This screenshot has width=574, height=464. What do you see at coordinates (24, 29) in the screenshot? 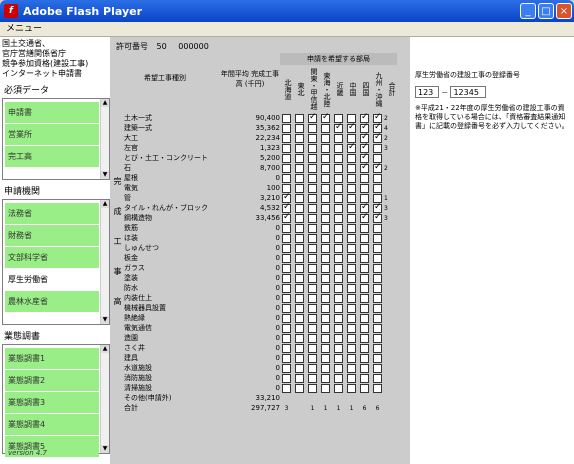
I see `menu-item: メニュー` at bounding box center [24, 29].